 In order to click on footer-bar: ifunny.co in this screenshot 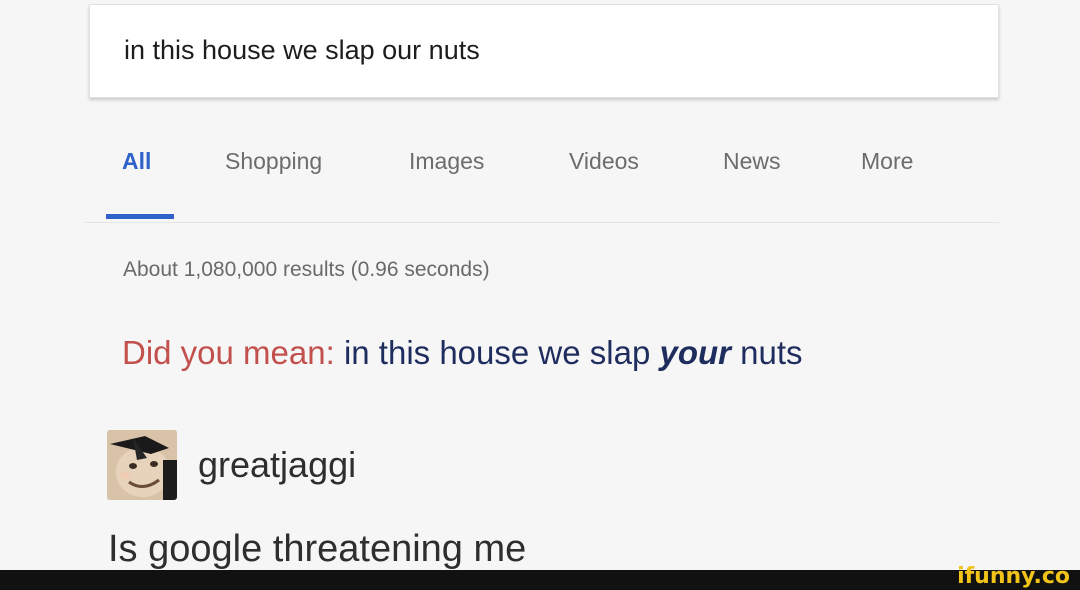, I will do `click(540, 577)`.